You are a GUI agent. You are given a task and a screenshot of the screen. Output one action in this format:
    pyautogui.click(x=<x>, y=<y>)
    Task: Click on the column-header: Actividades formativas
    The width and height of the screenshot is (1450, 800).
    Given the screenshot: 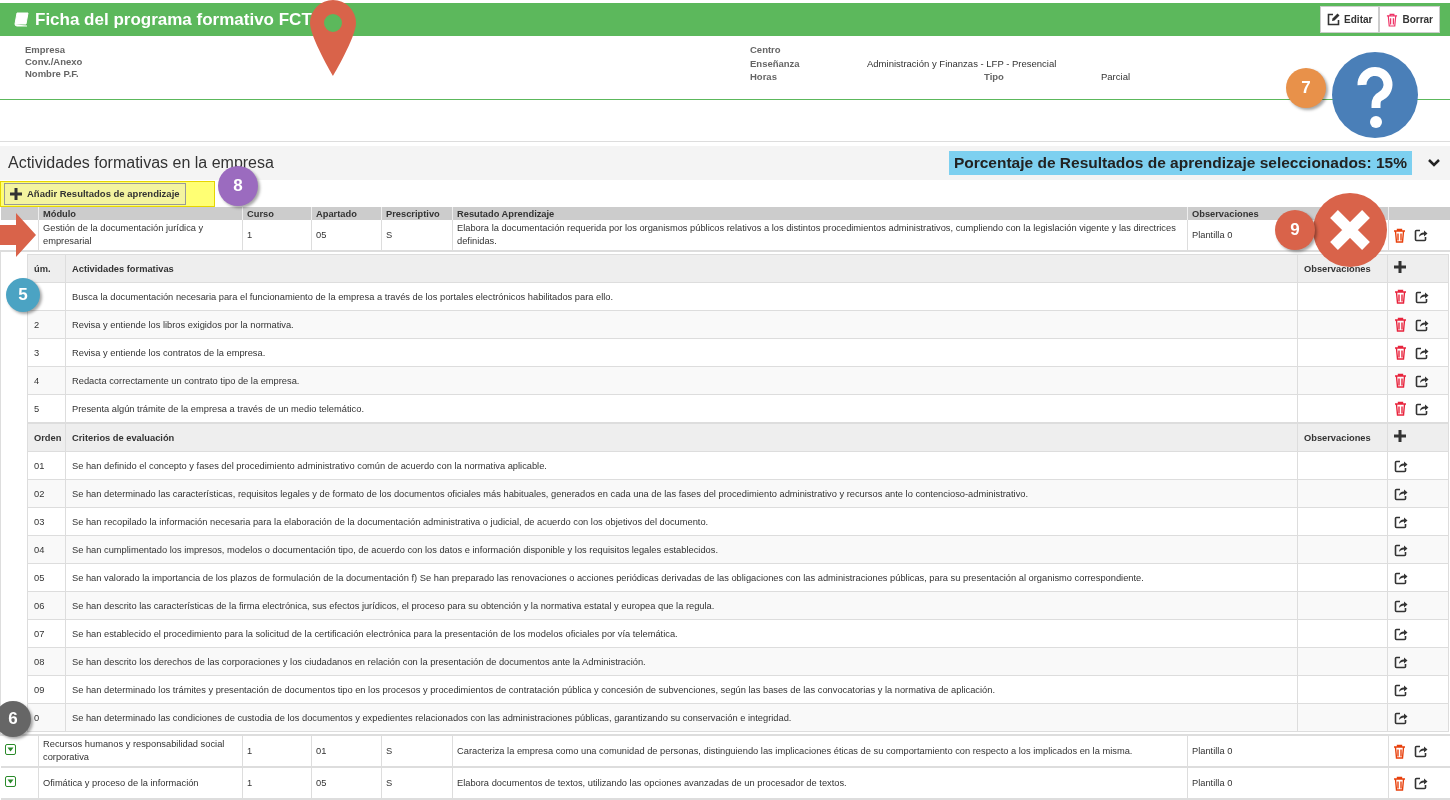 What is the action you would take?
    pyautogui.click(x=681, y=268)
    